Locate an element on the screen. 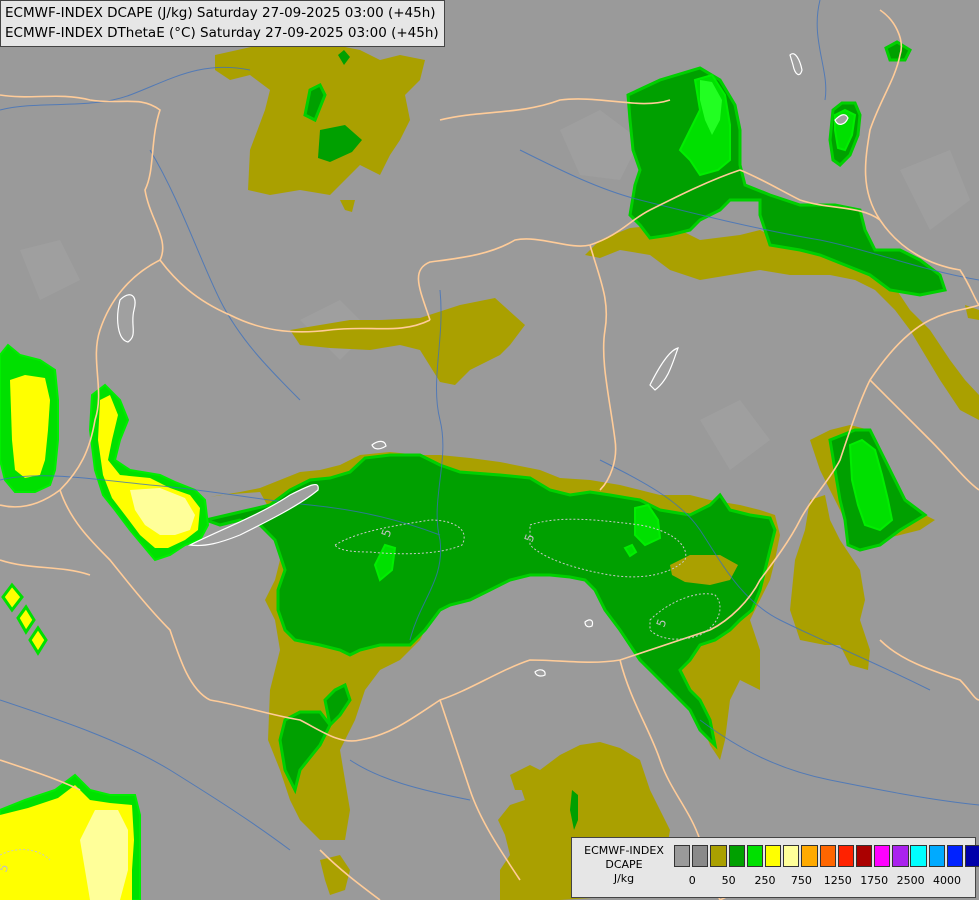  legend-tick-label: 2500 is located at coordinates (910, 880).